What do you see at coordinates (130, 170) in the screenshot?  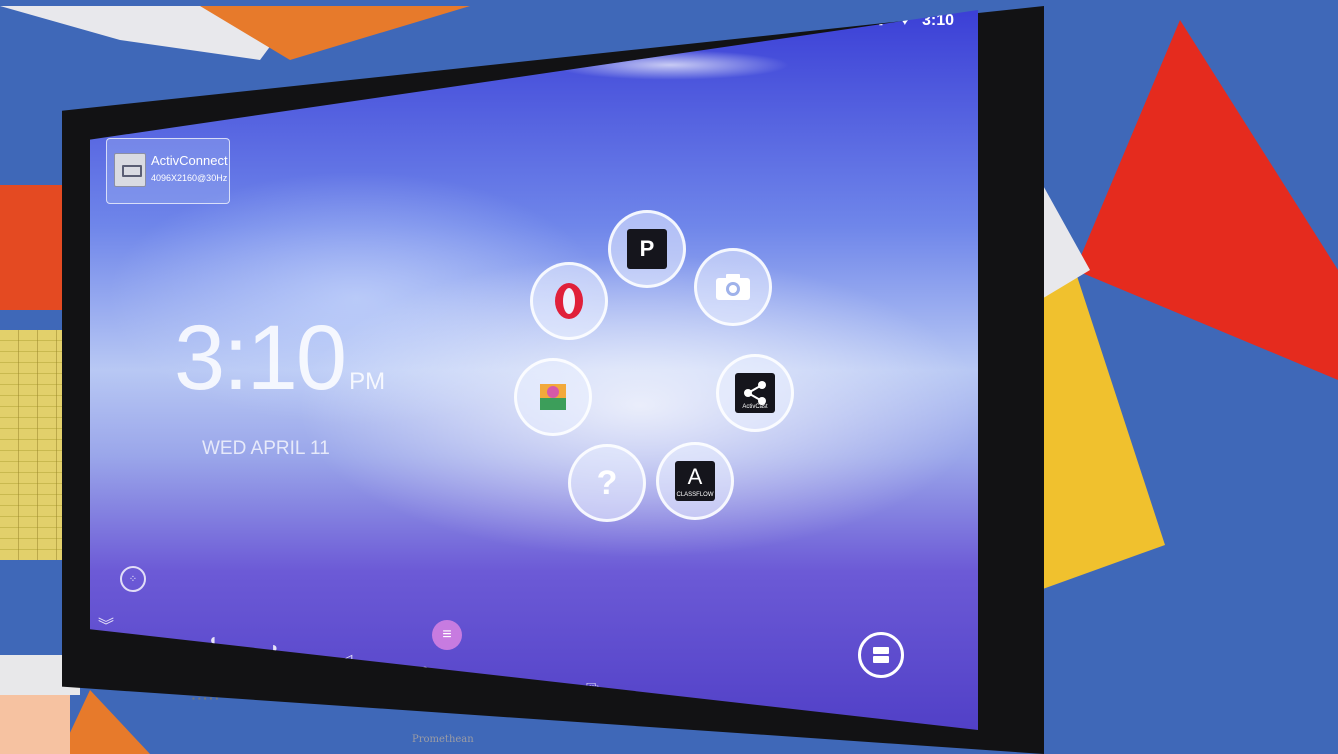 I see `hdmi-input-icon` at bounding box center [130, 170].